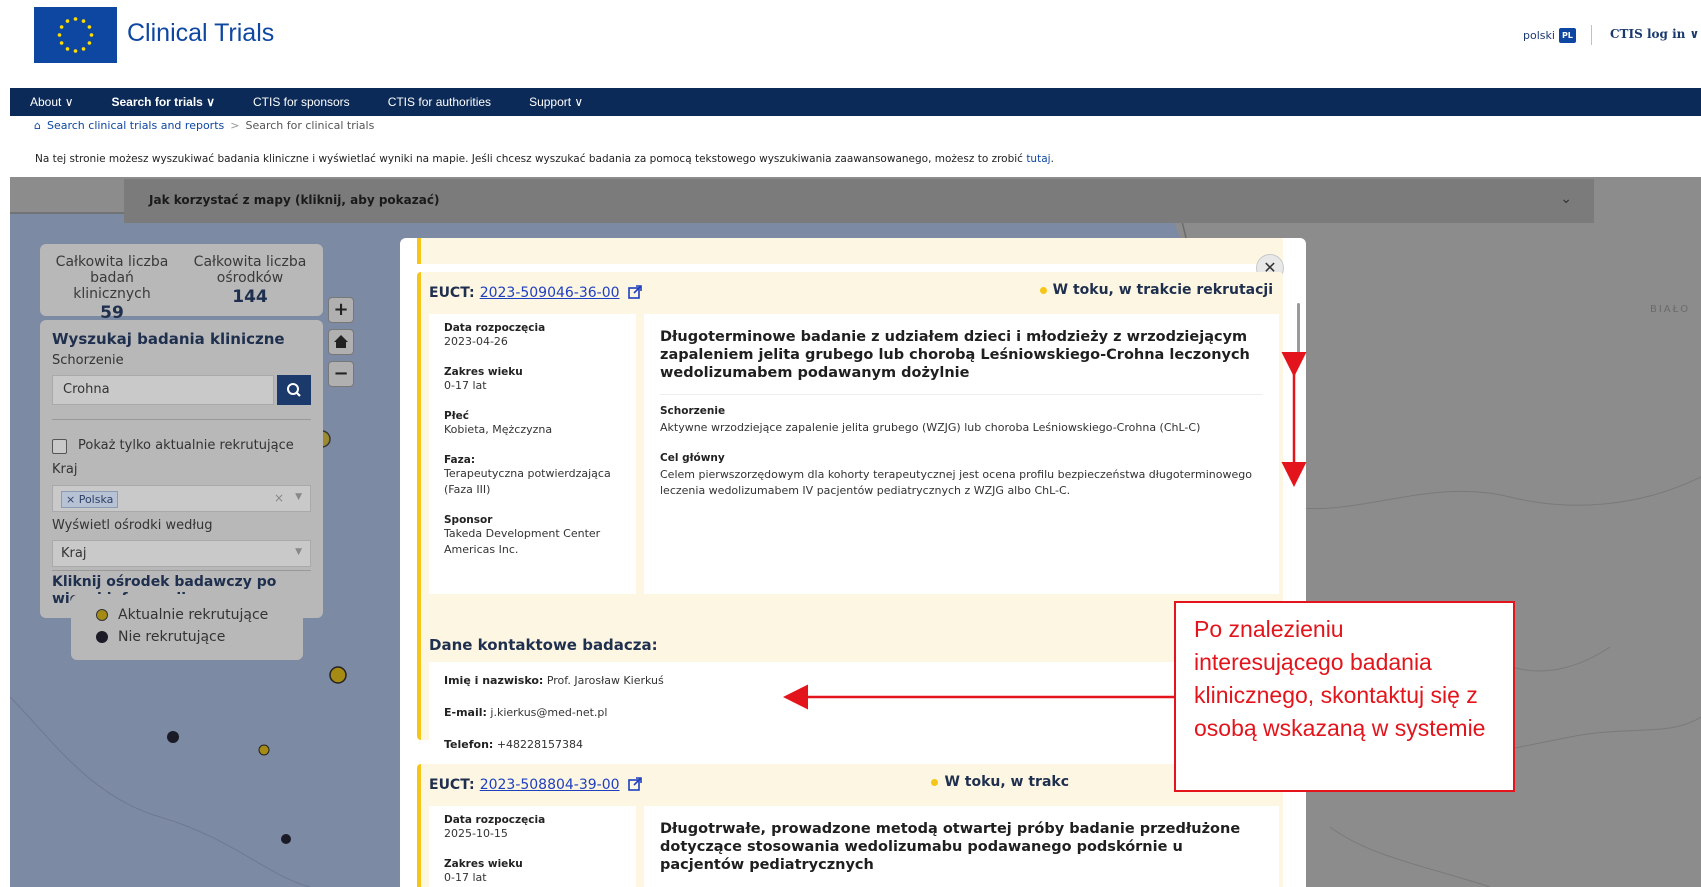 The width and height of the screenshot is (1701, 887). Describe the element at coordinates (132, 525) in the screenshot. I see `display-by-label: Wyświetl ośrodki według` at that location.